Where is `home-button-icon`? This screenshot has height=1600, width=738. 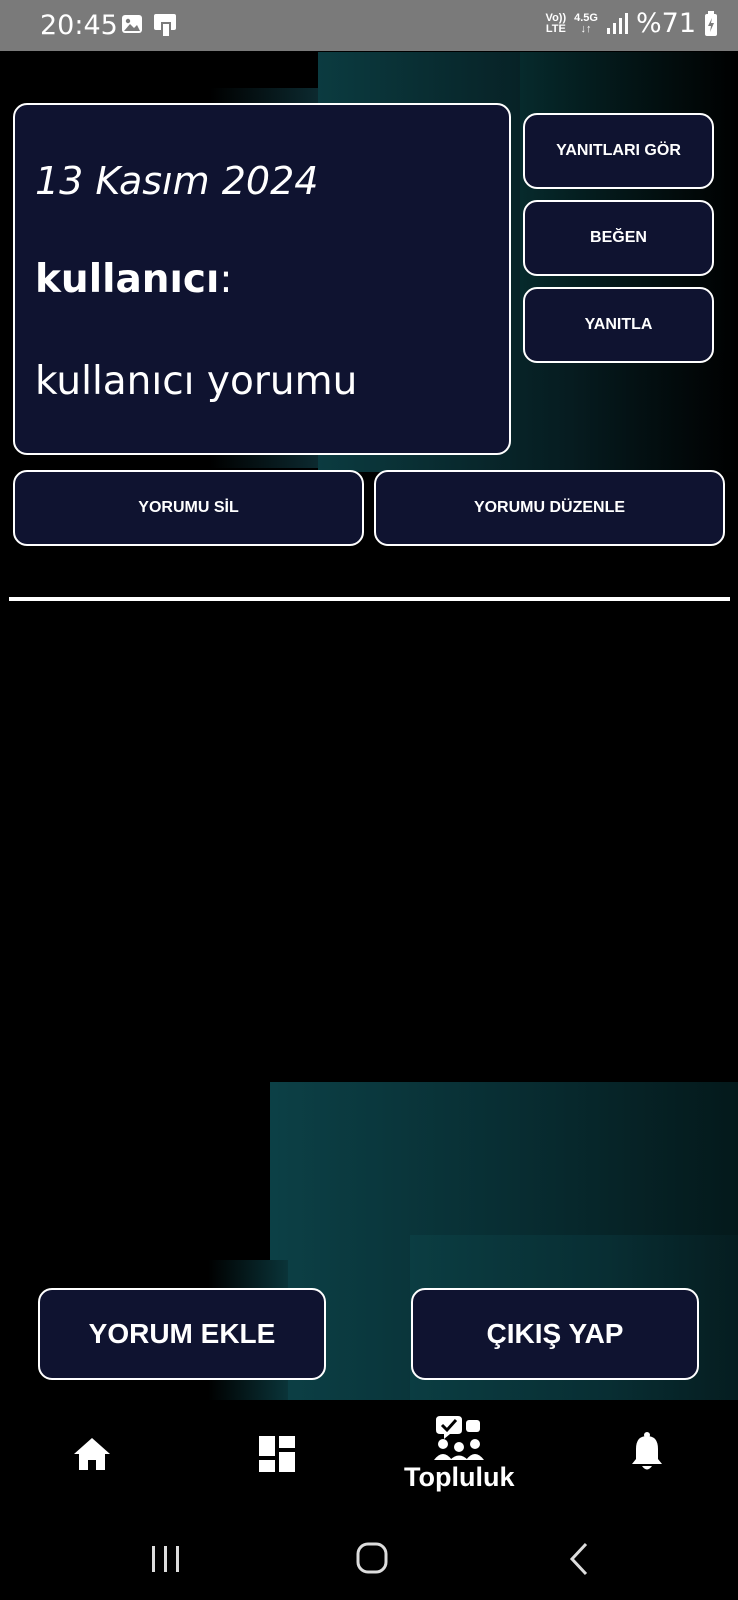
home-button-icon is located at coordinates (372, 1558).